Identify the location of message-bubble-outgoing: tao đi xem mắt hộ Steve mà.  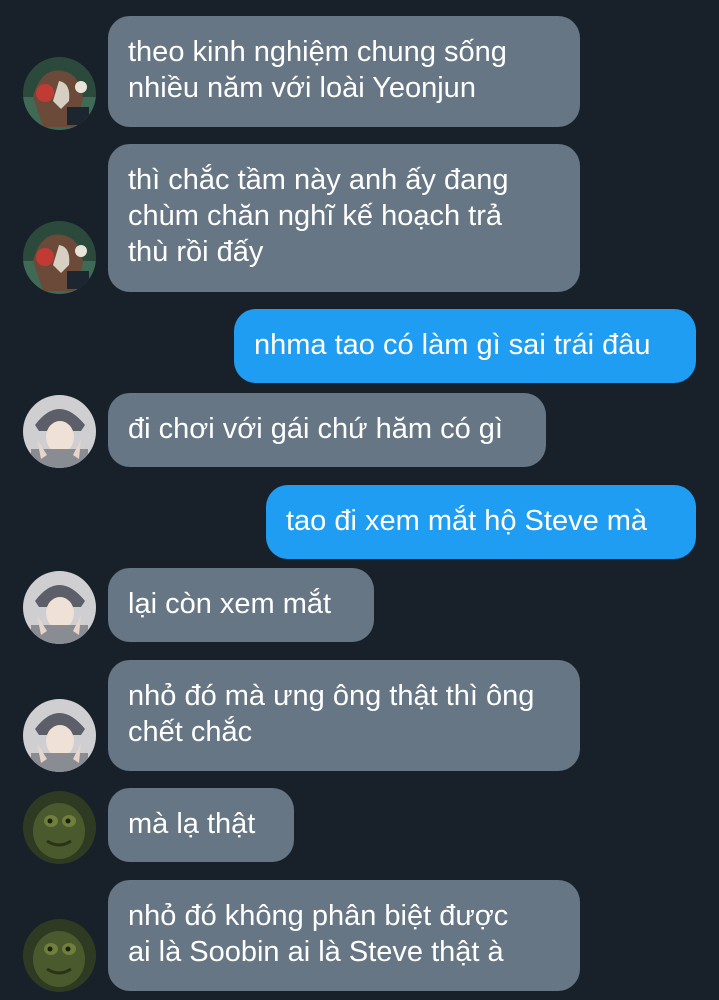
(481, 522).